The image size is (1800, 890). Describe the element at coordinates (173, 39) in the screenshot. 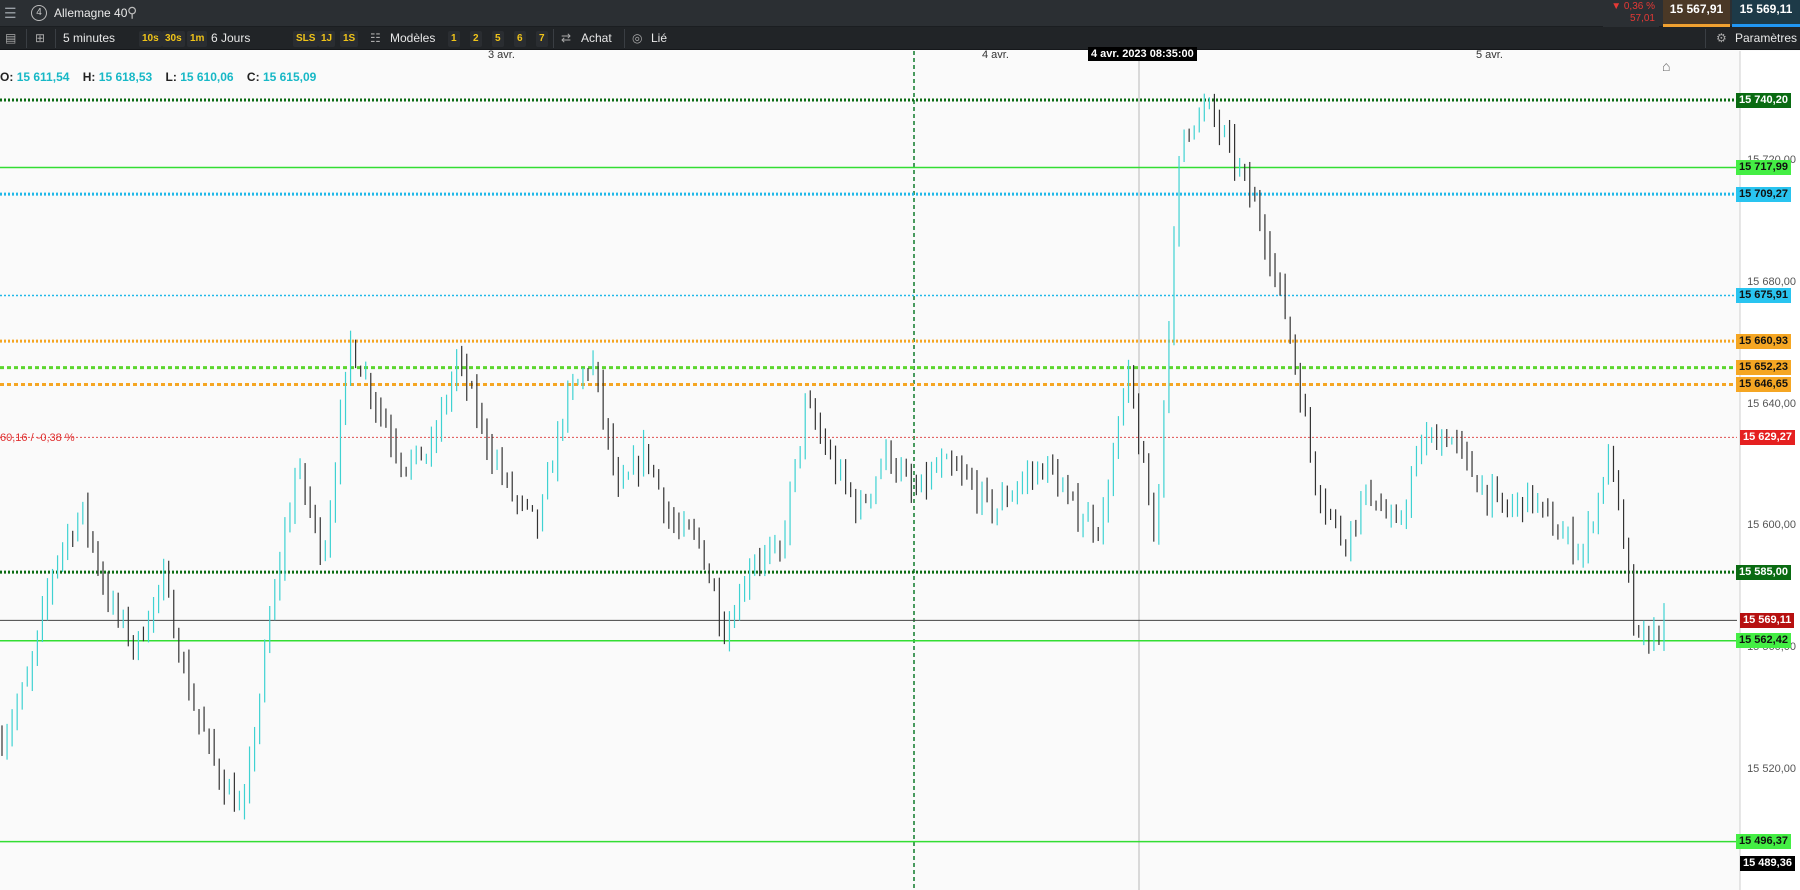

I see `interval-30s: 30s` at that location.